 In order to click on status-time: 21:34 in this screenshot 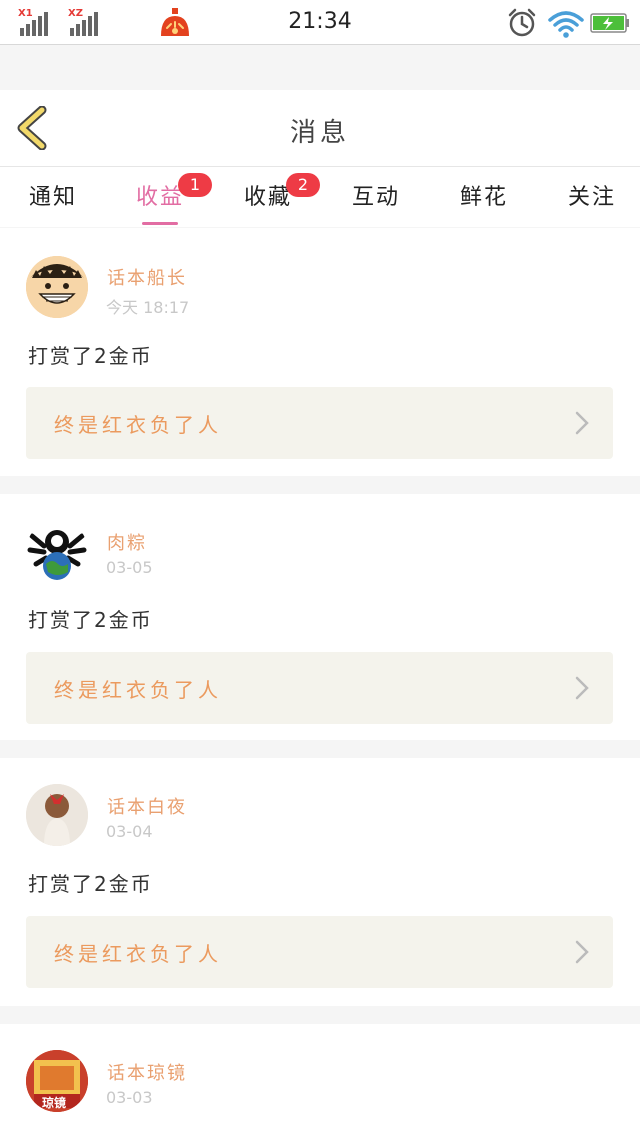, I will do `click(320, 21)`.